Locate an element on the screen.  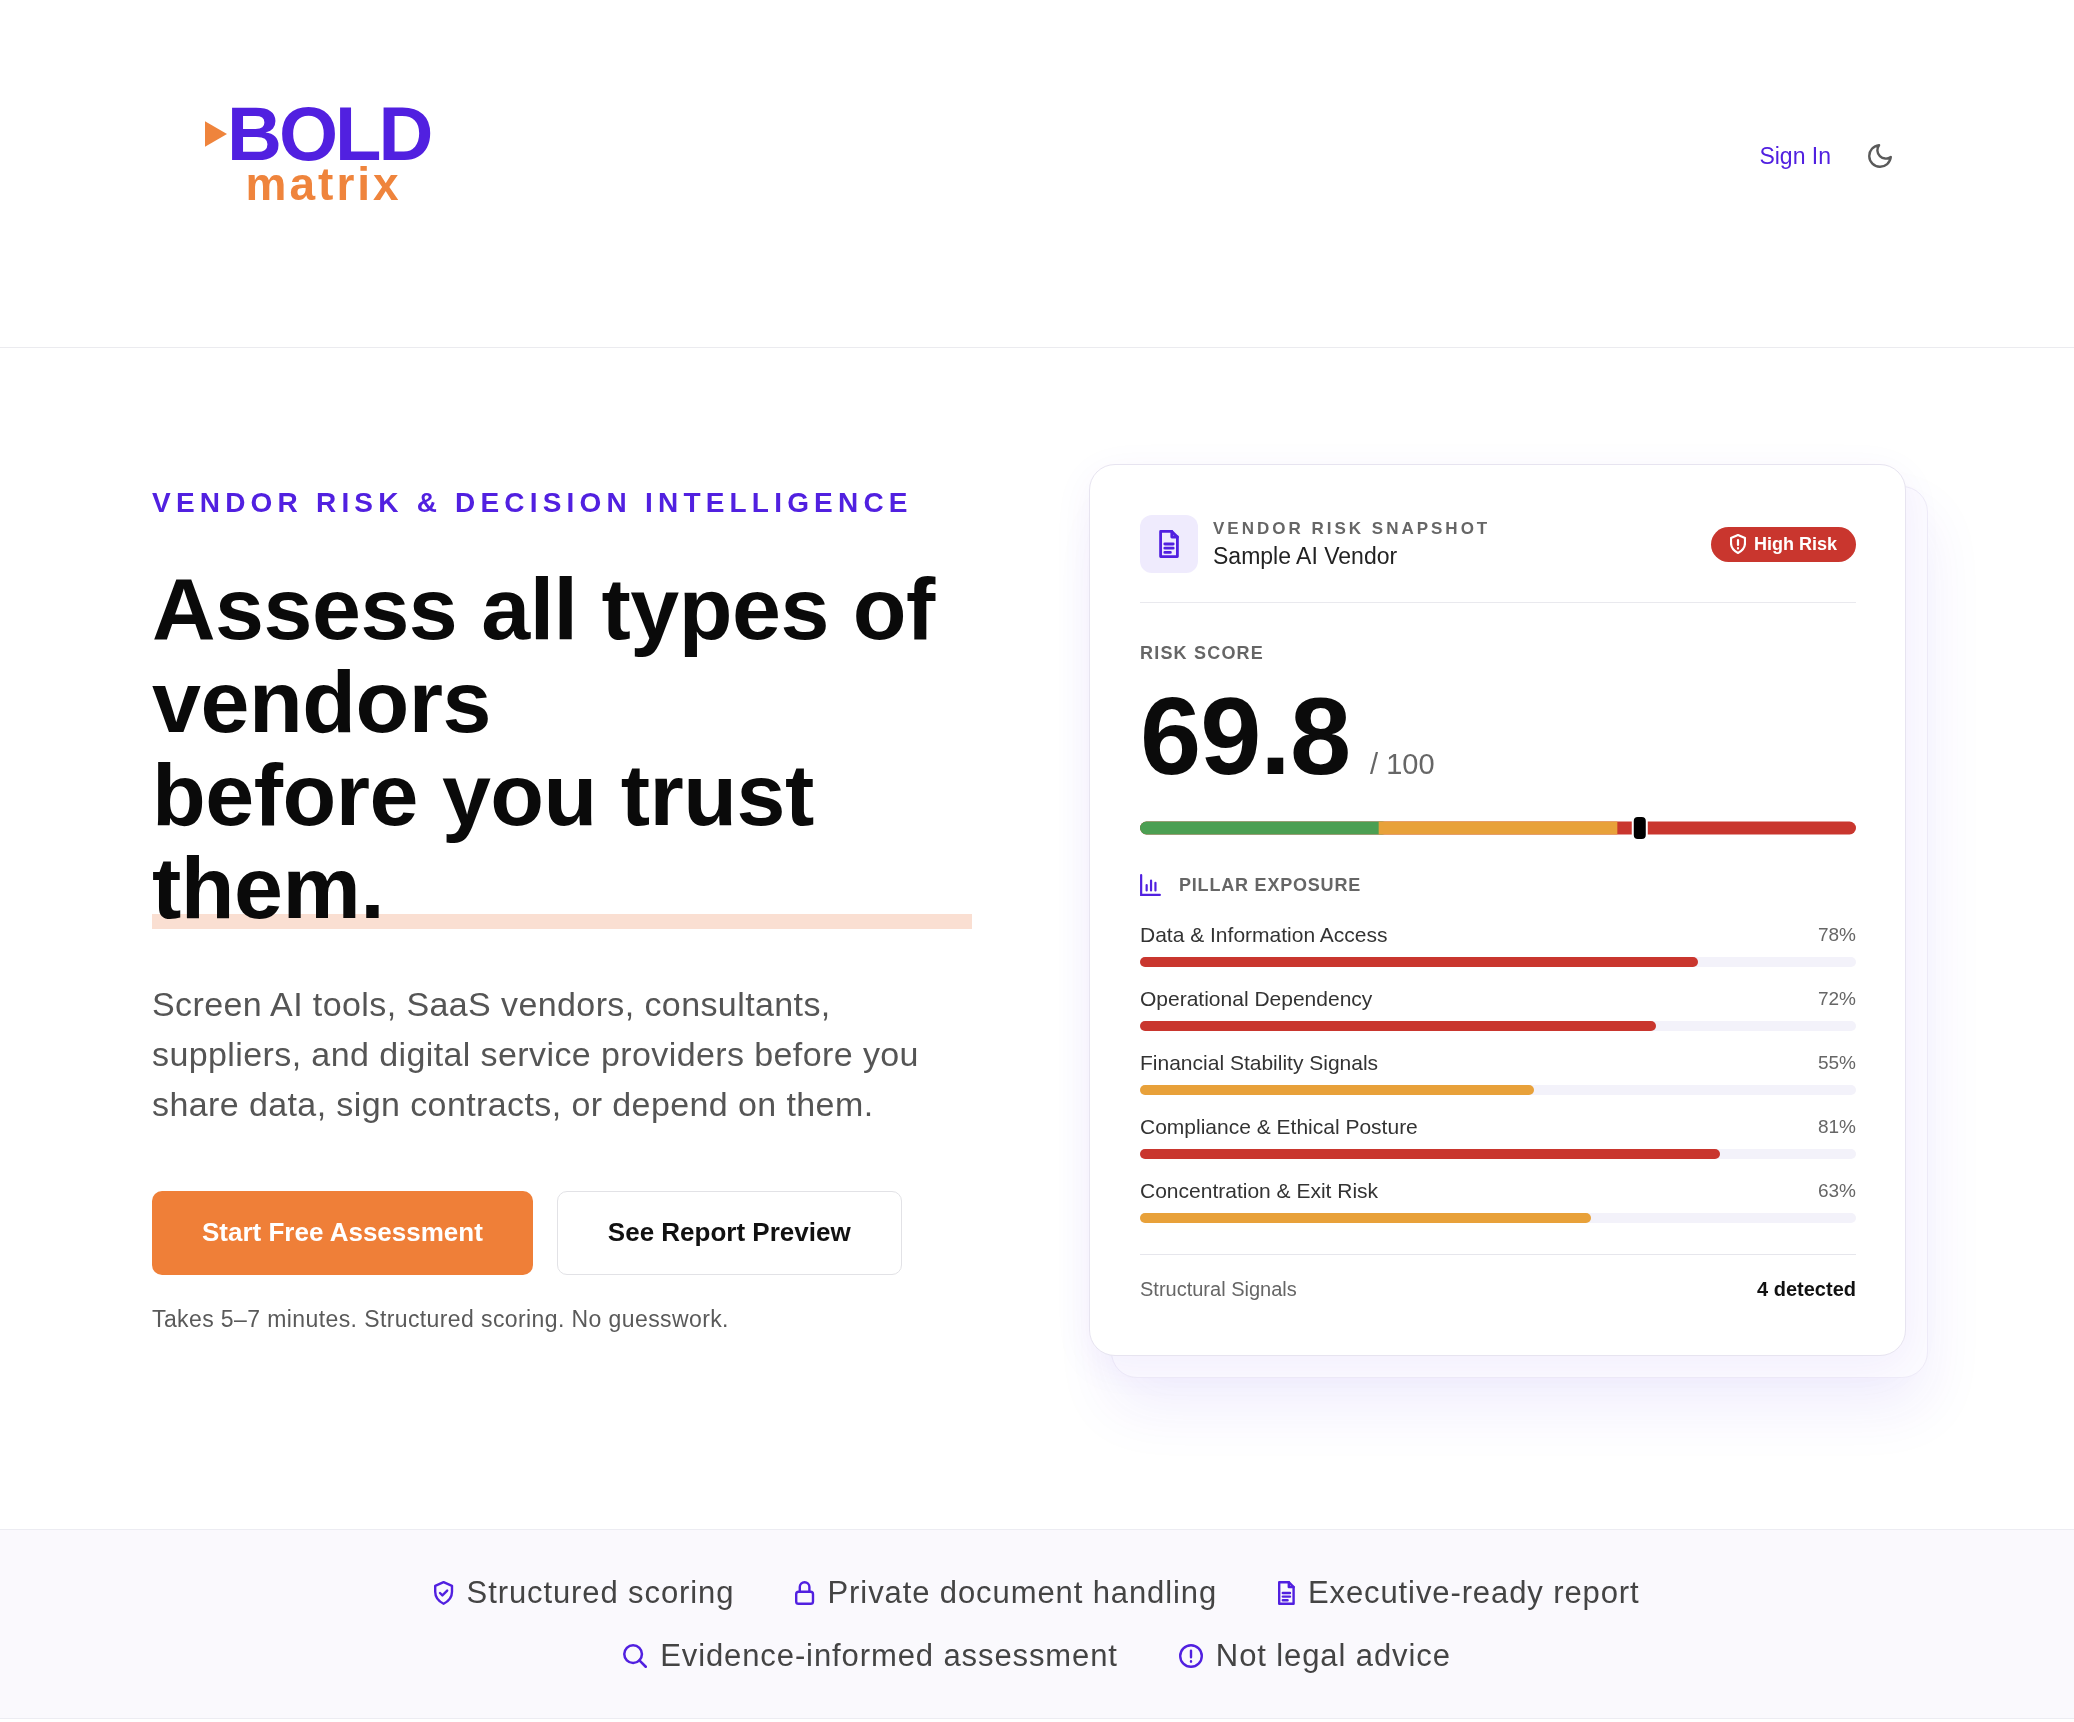
pillar-name: Data & Information Access is located at coordinates (1264, 935).